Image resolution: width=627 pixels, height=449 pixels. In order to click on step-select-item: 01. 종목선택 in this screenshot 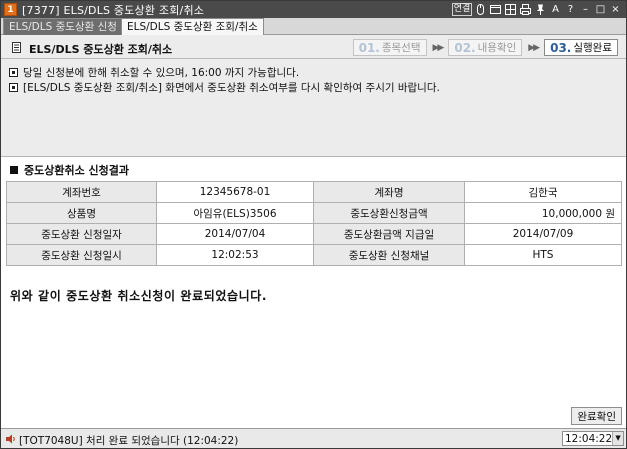, I will do `click(389, 47)`.